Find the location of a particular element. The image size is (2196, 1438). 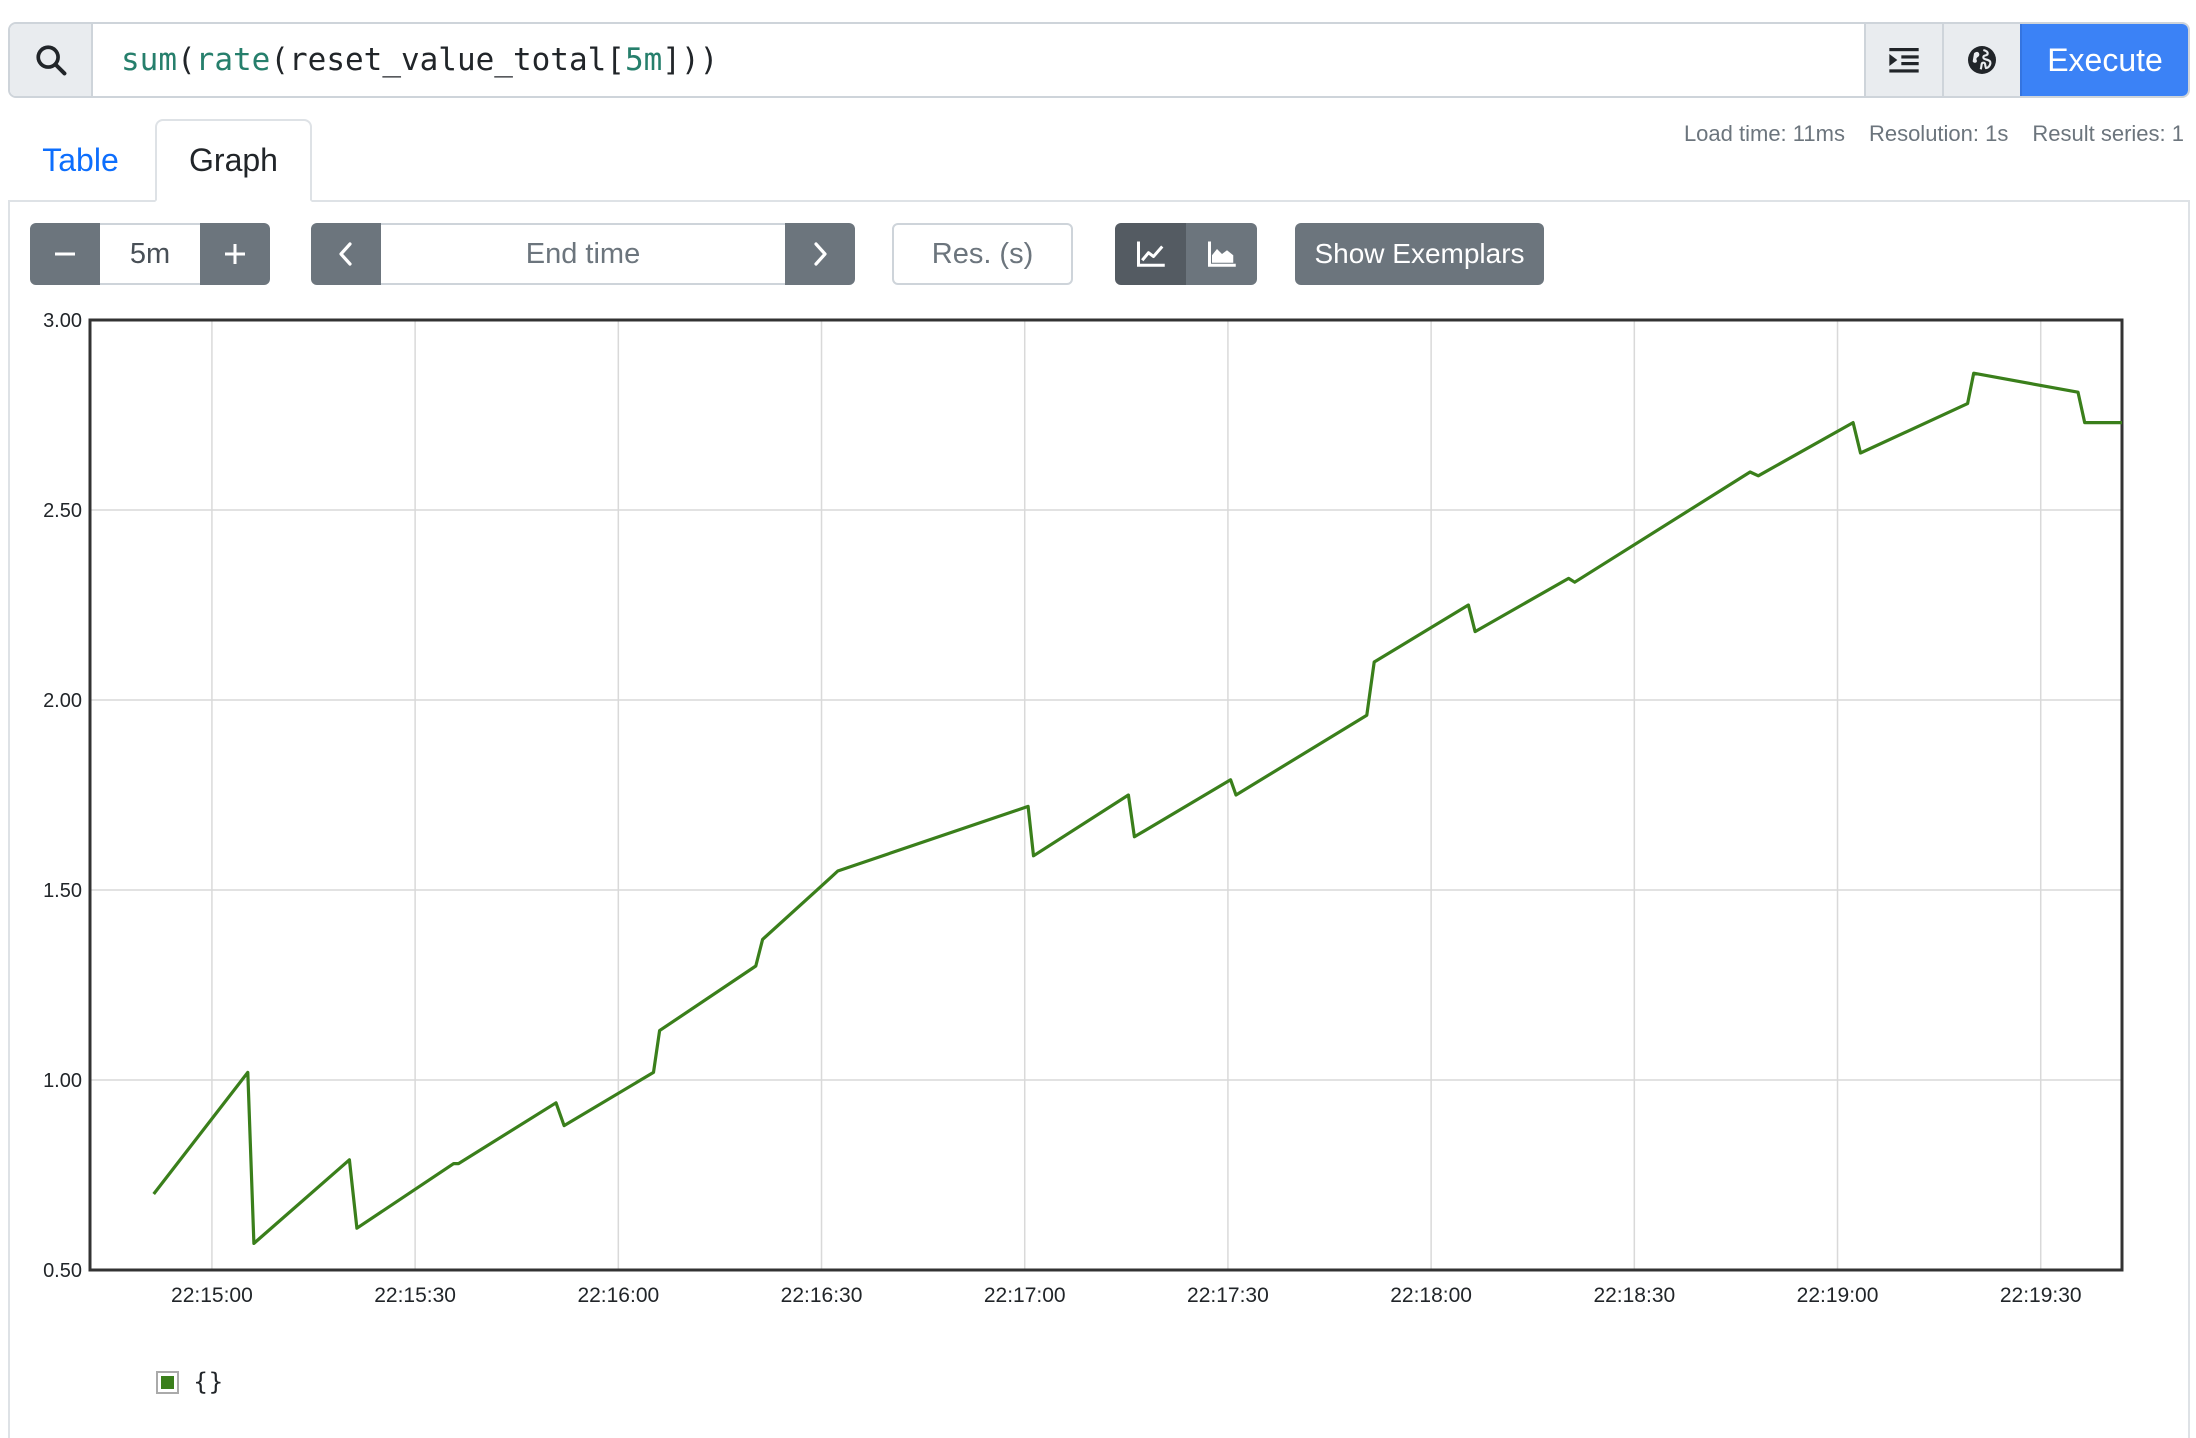

y-tick-label: 0.50 is located at coordinates (62, 1271).